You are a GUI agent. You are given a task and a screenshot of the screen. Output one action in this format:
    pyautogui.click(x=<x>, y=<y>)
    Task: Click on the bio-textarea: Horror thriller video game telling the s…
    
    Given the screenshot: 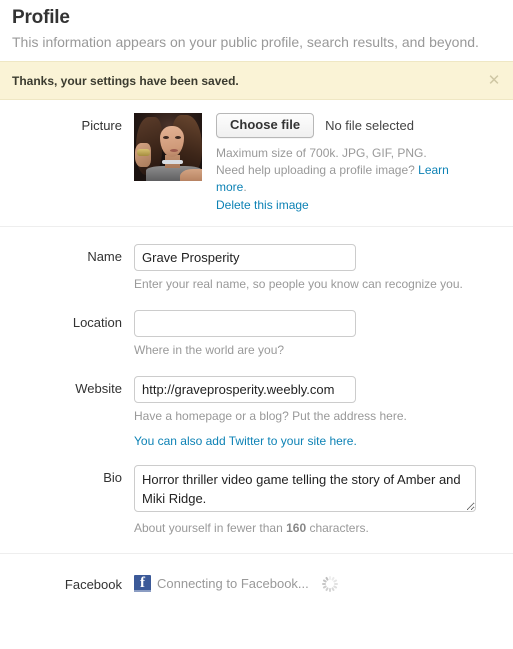 What is the action you would take?
    pyautogui.click(x=305, y=488)
    